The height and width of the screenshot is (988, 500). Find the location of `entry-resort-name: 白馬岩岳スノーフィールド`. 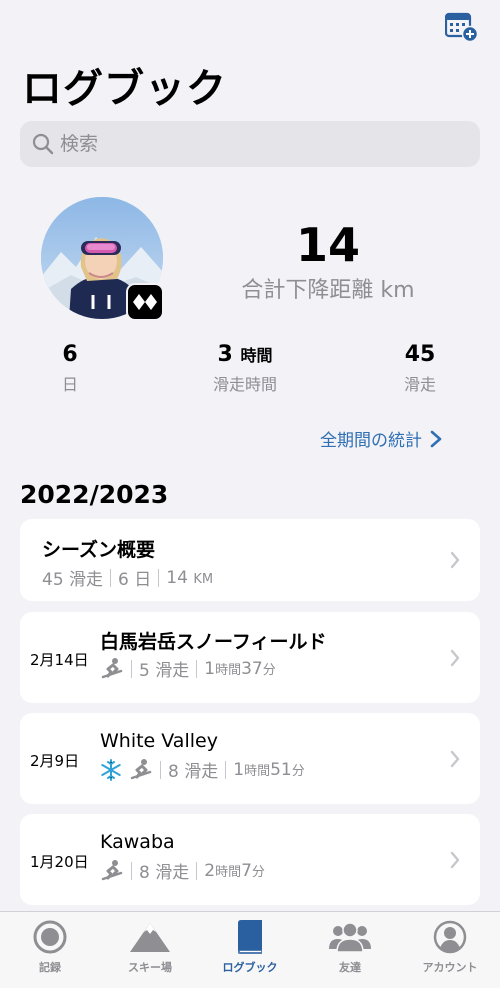

entry-resort-name: 白馬岩岳スノーフィールド is located at coordinates (213, 642).